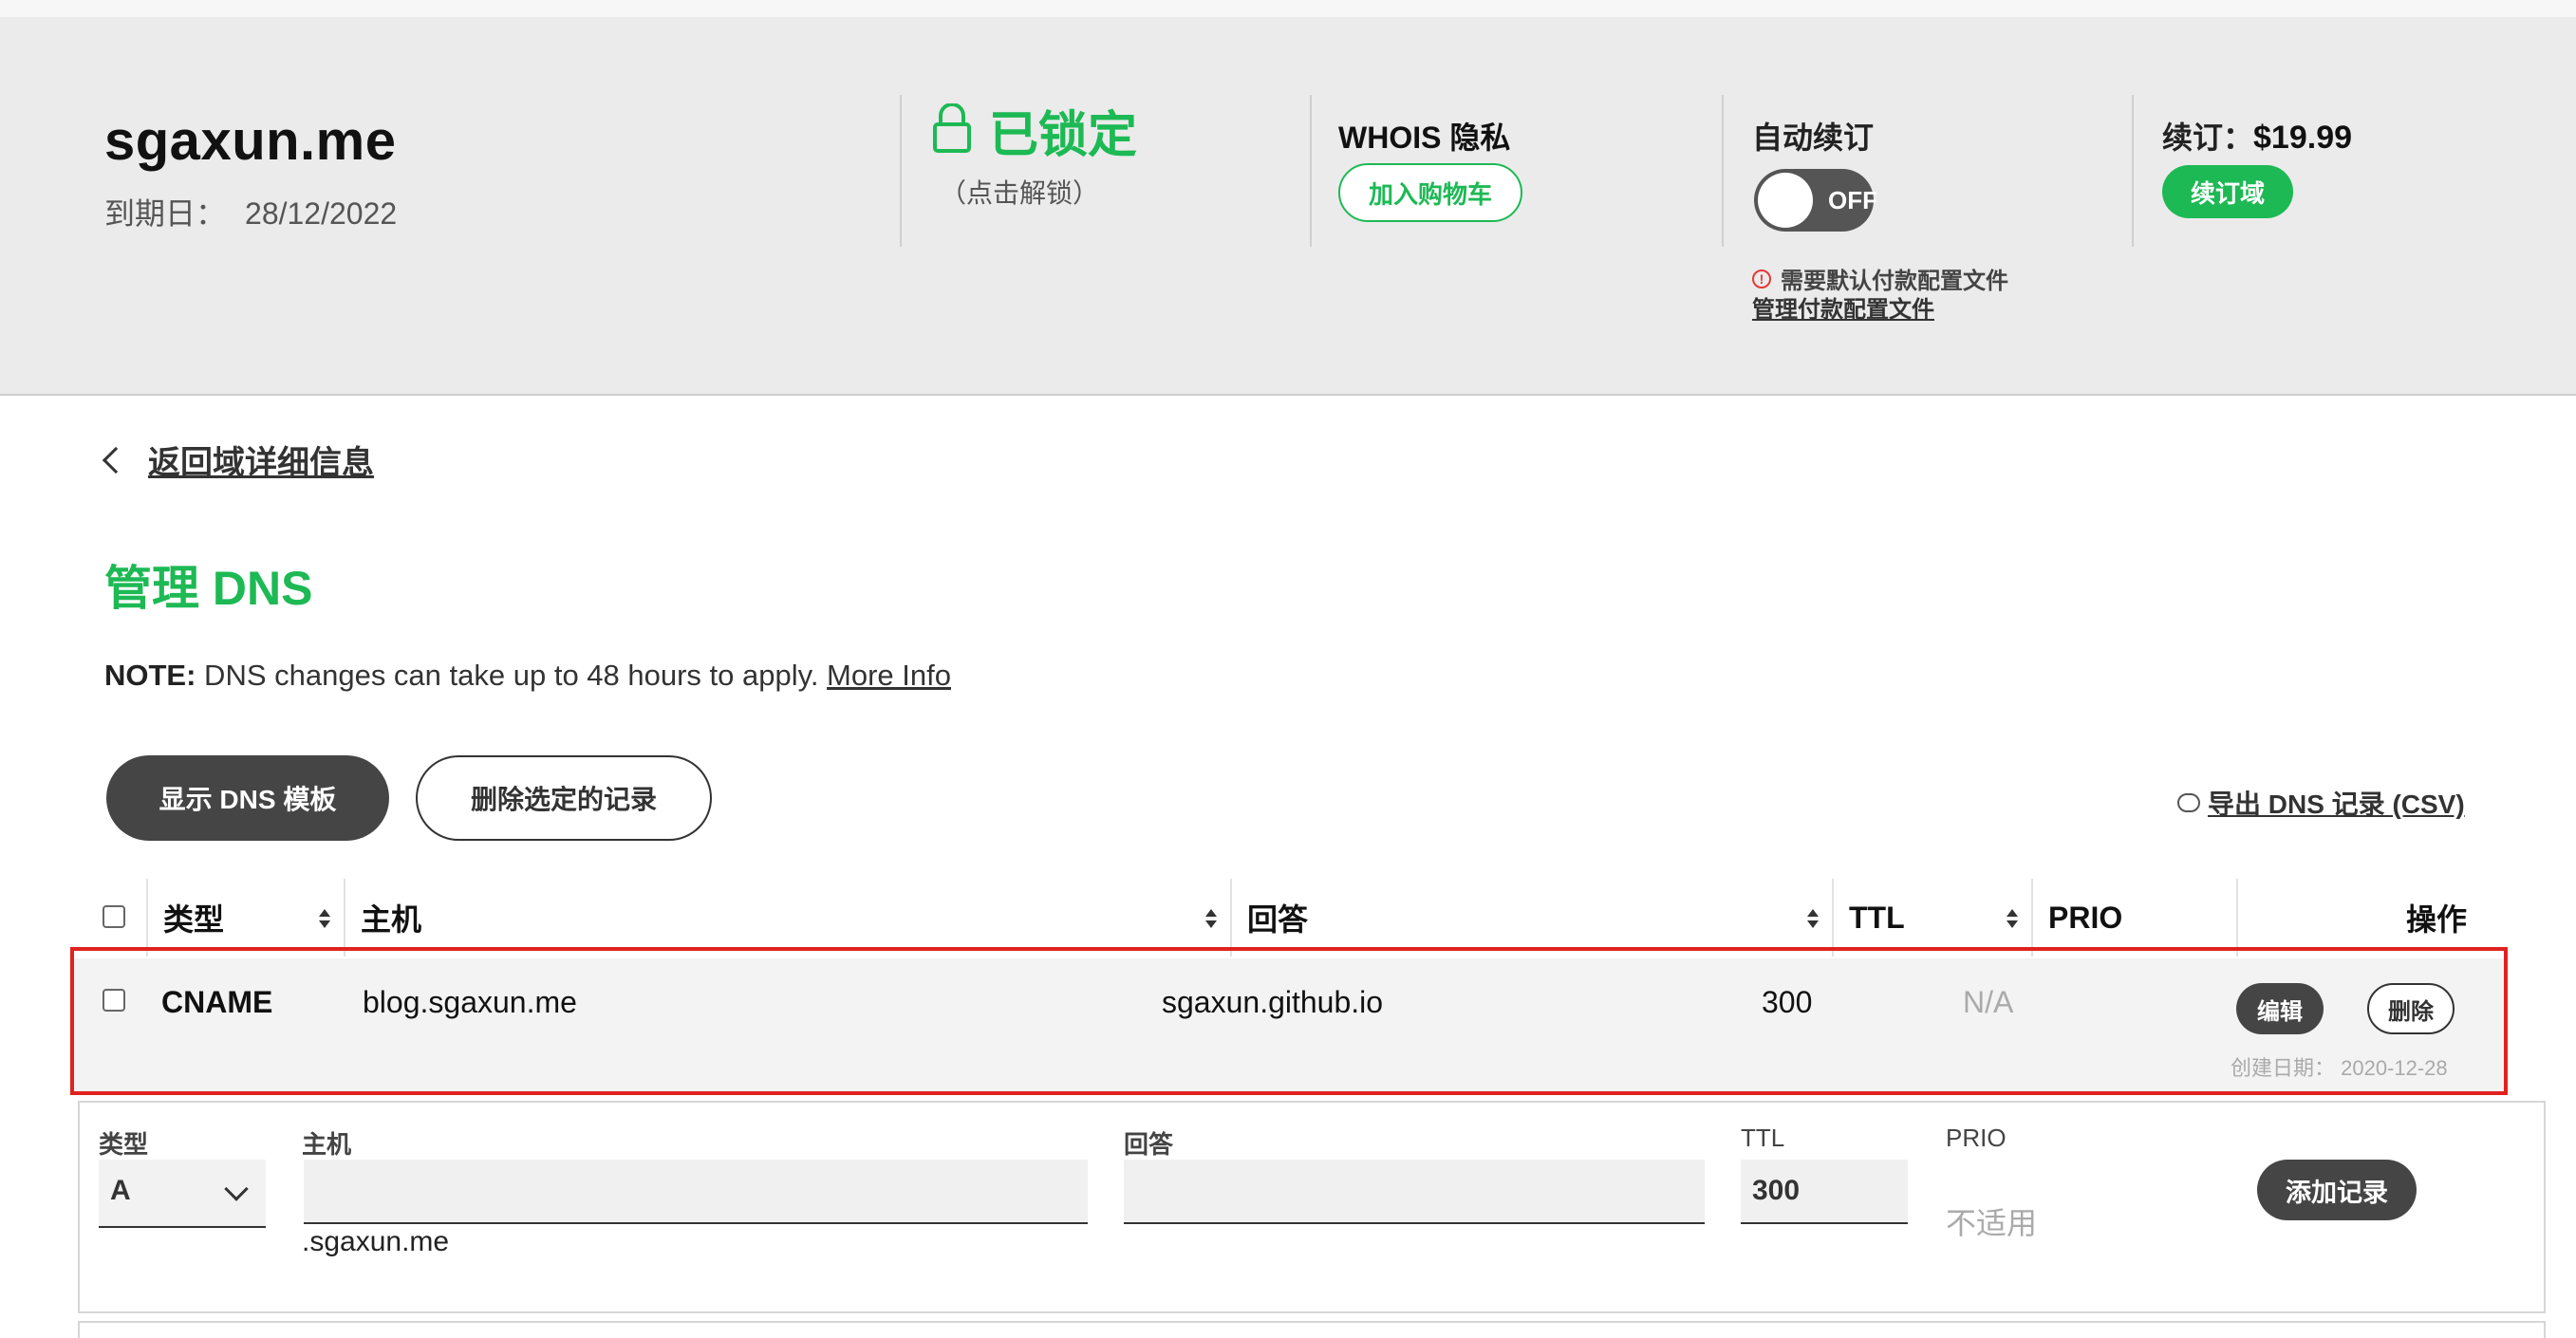 This screenshot has width=2576, height=1338. Describe the element at coordinates (2436, 919) in the screenshot. I see `column-label: 操作` at that location.